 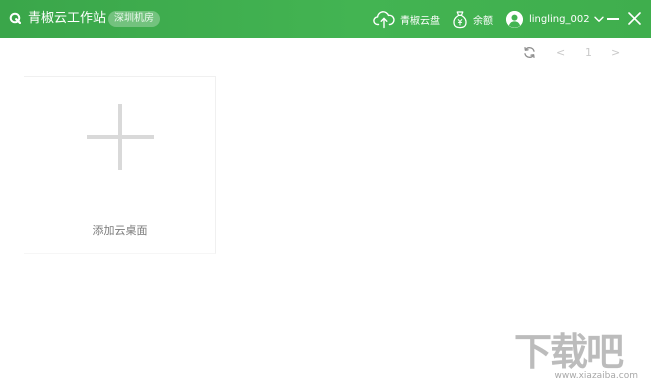 I want to click on watermark: 下载吧 www.xiazaiba.com, so click(x=579, y=357).